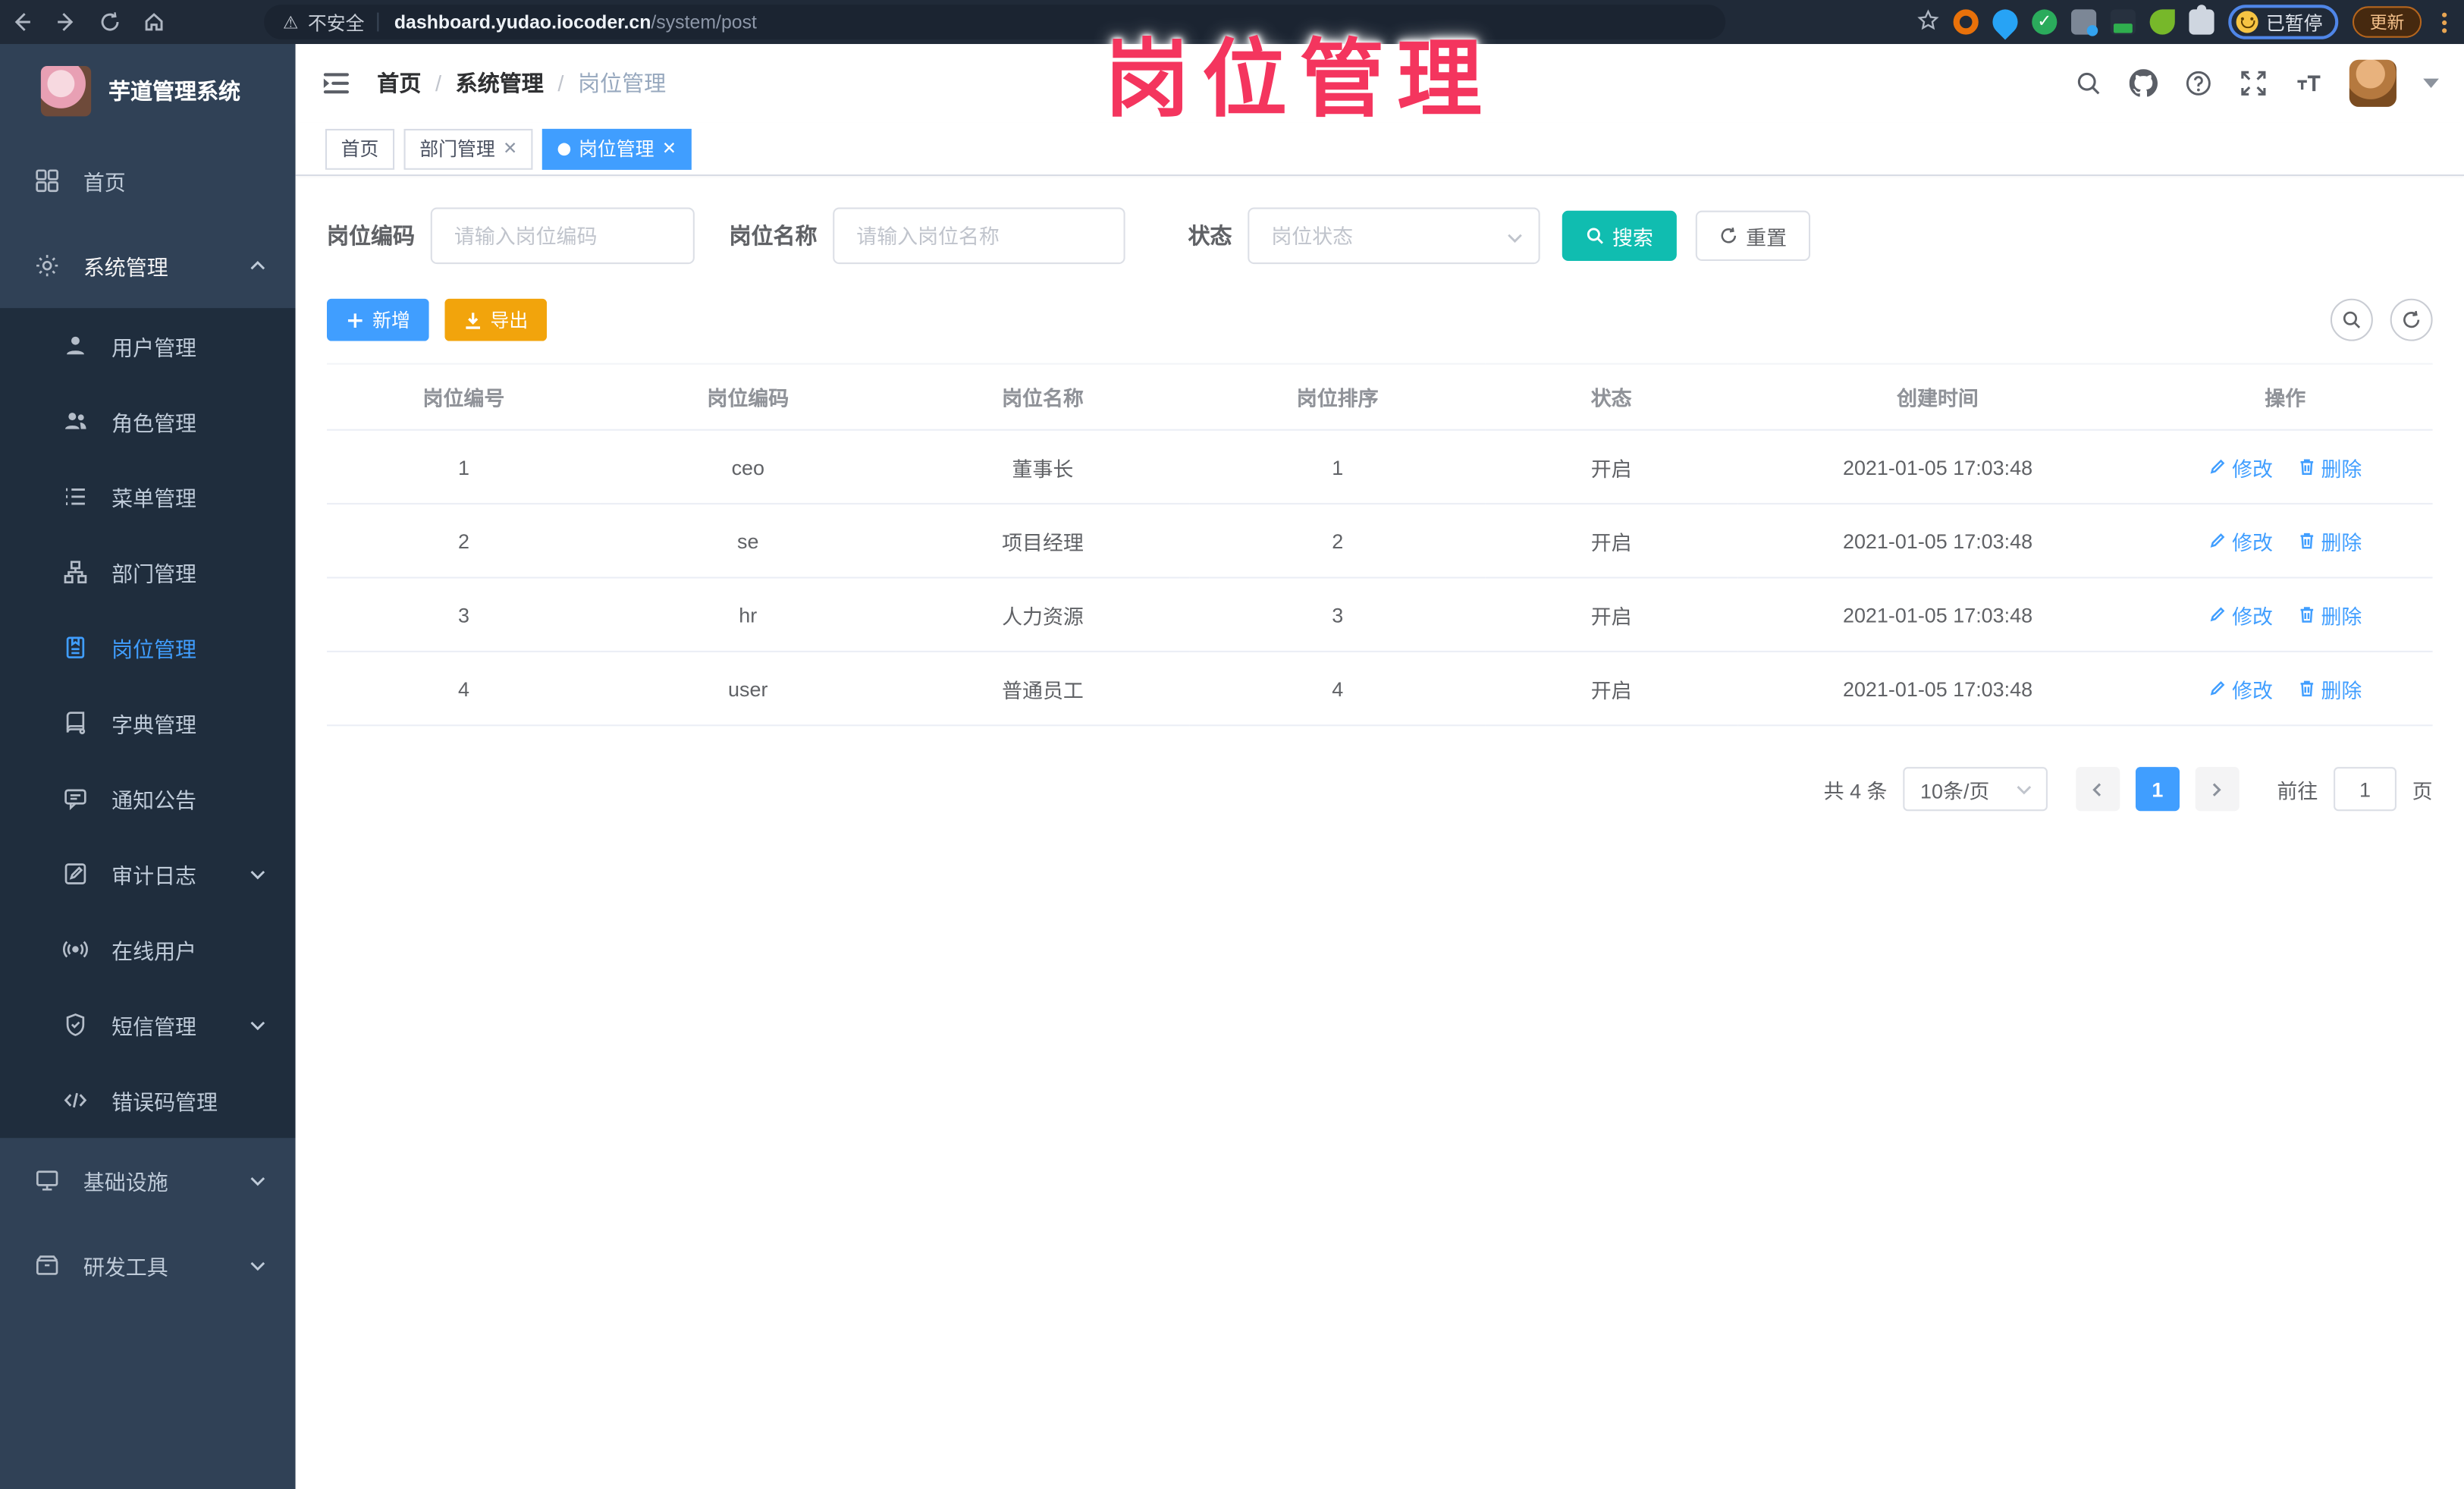  Describe the element at coordinates (2088, 83) in the screenshot. I see `search-icon` at that location.